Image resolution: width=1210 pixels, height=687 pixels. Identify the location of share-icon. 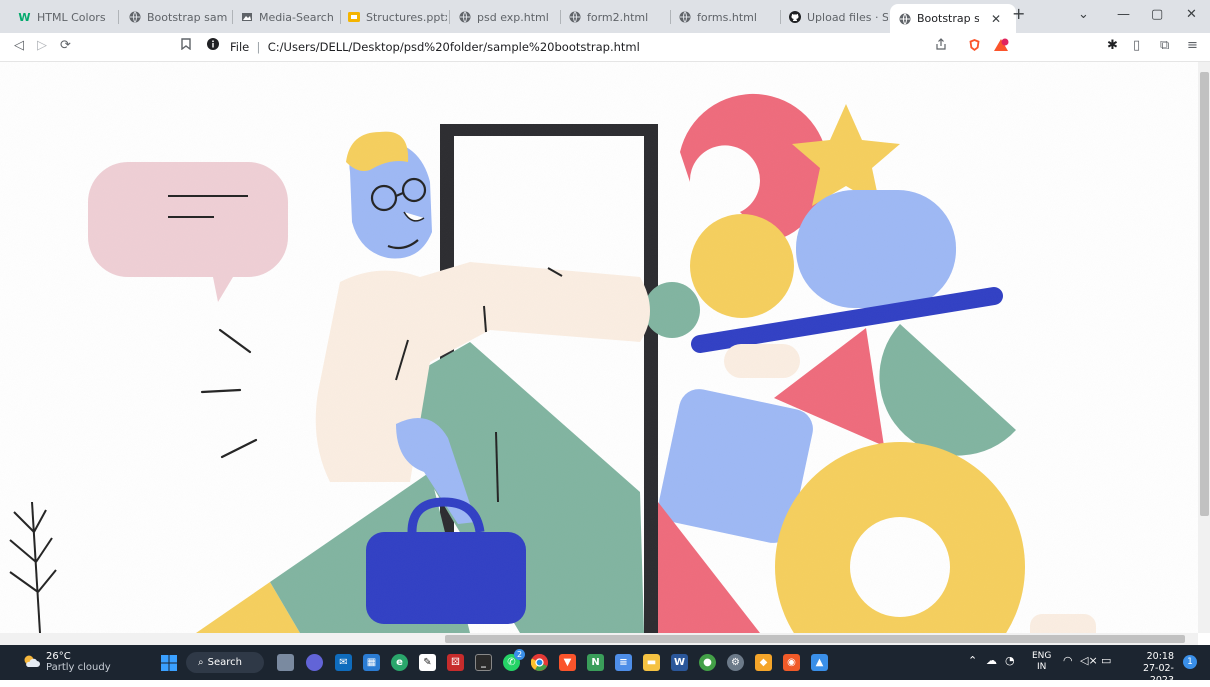
(941, 46).